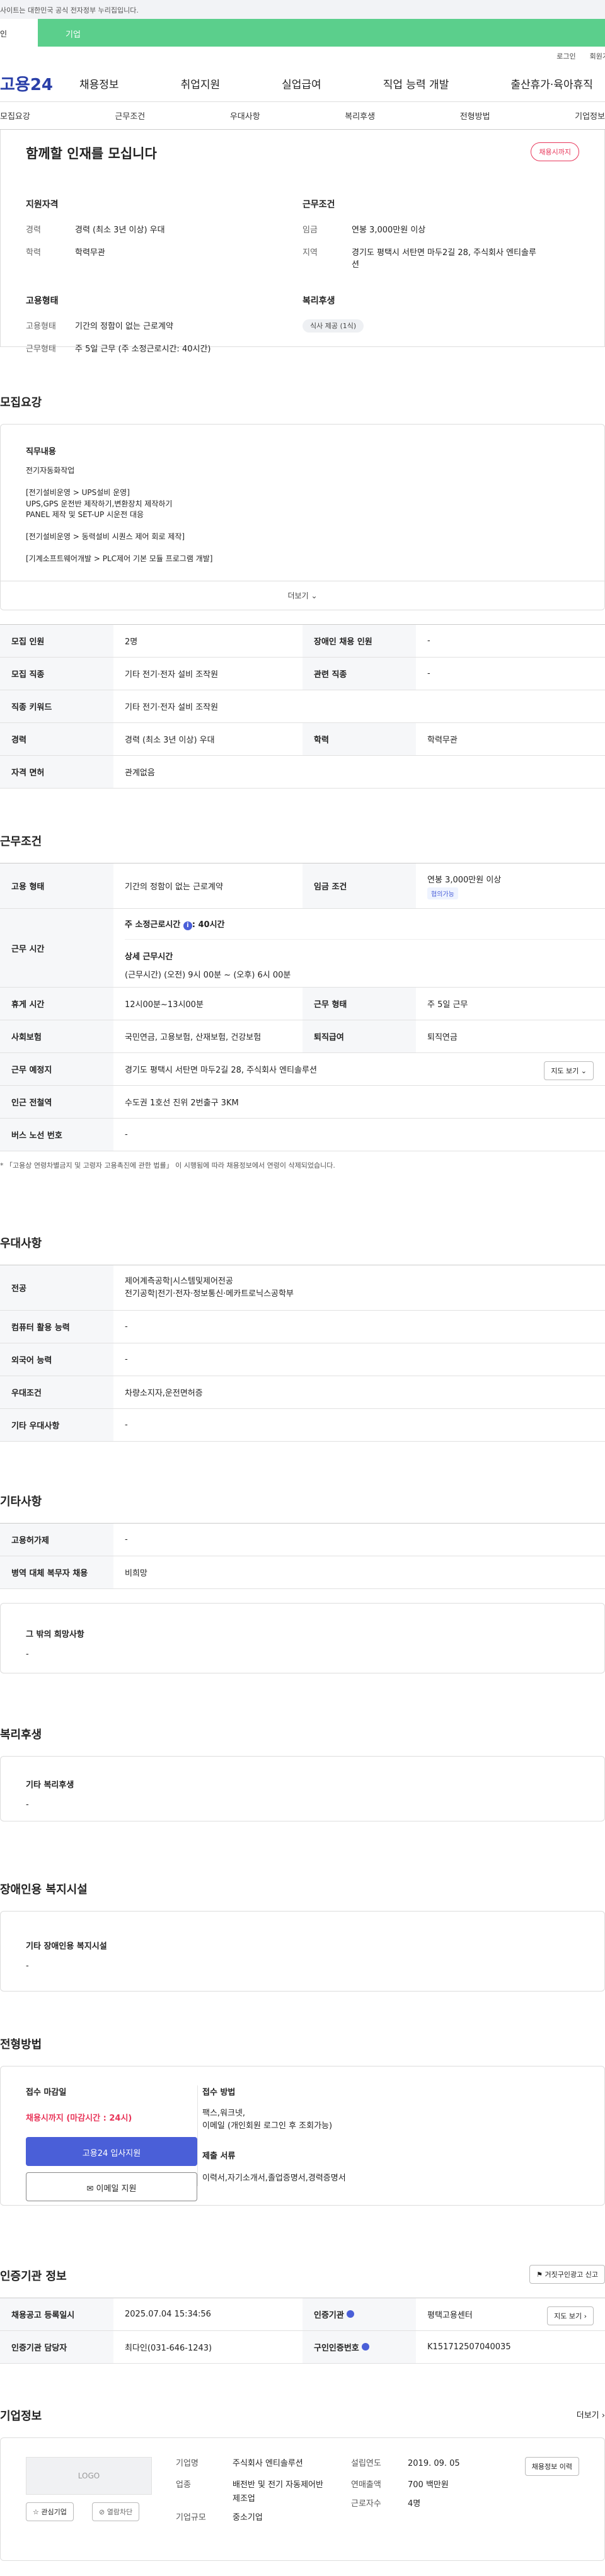  What do you see at coordinates (586, 2316) in the screenshot?
I see `chevron-right-icon: ›` at bounding box center [586, 2316].